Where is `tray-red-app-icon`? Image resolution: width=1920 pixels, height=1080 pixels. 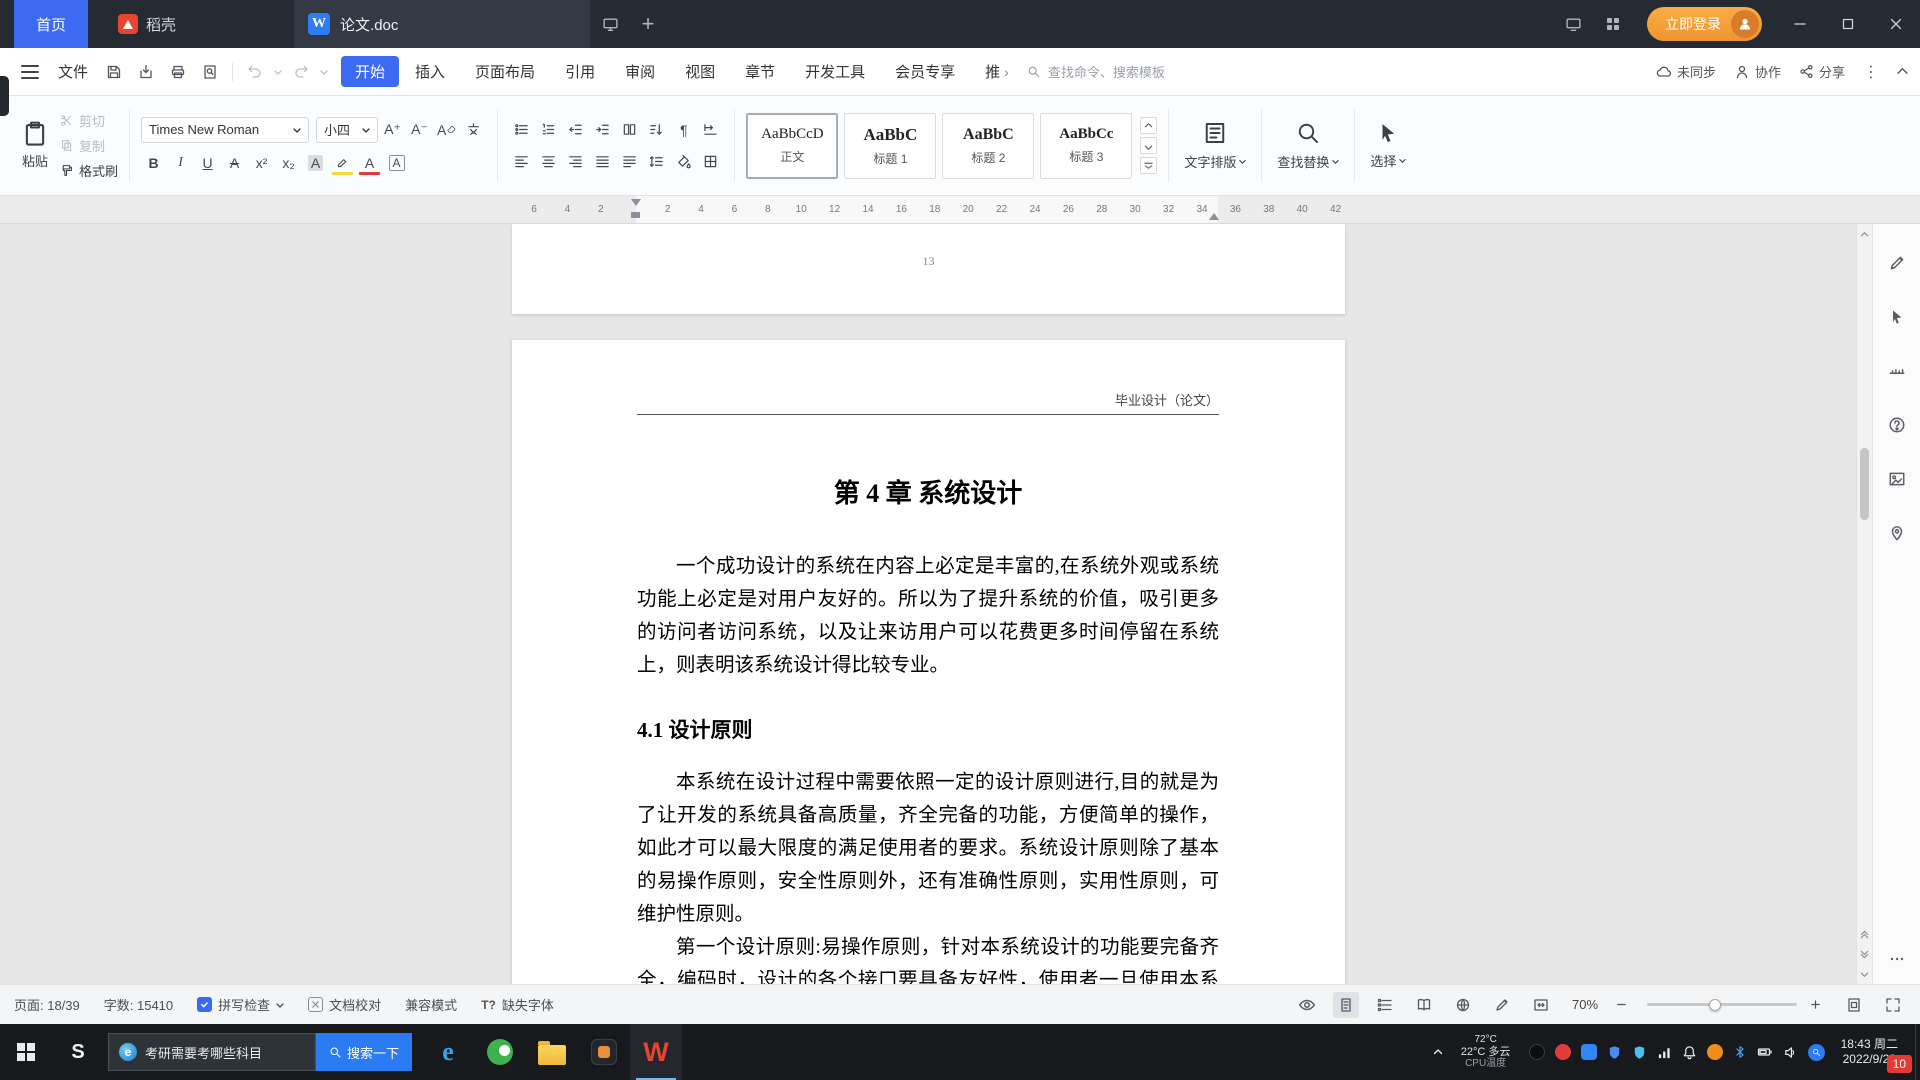
tray-red-app-icon is located at coordinates (1562, 1052).